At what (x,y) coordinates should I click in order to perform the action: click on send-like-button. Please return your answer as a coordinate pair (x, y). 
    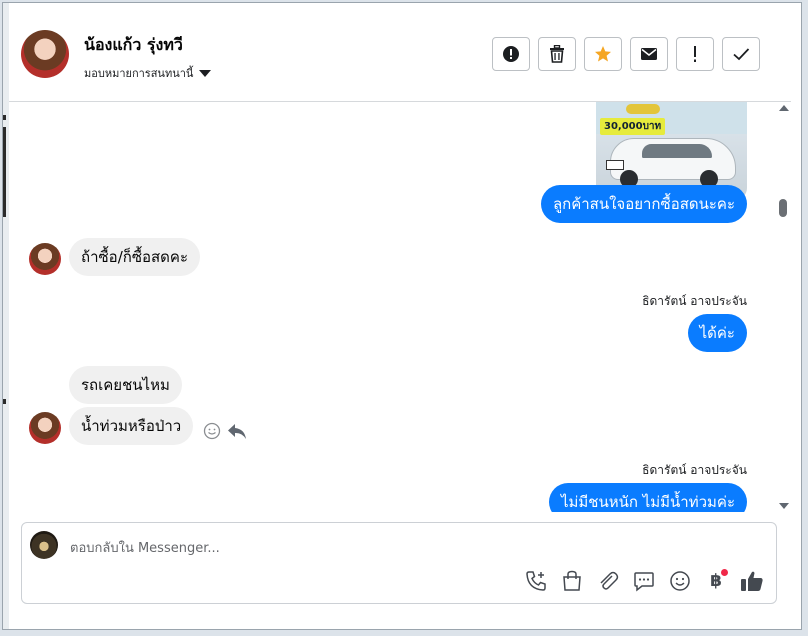
    Looking at the image, I should click on (752, 581).